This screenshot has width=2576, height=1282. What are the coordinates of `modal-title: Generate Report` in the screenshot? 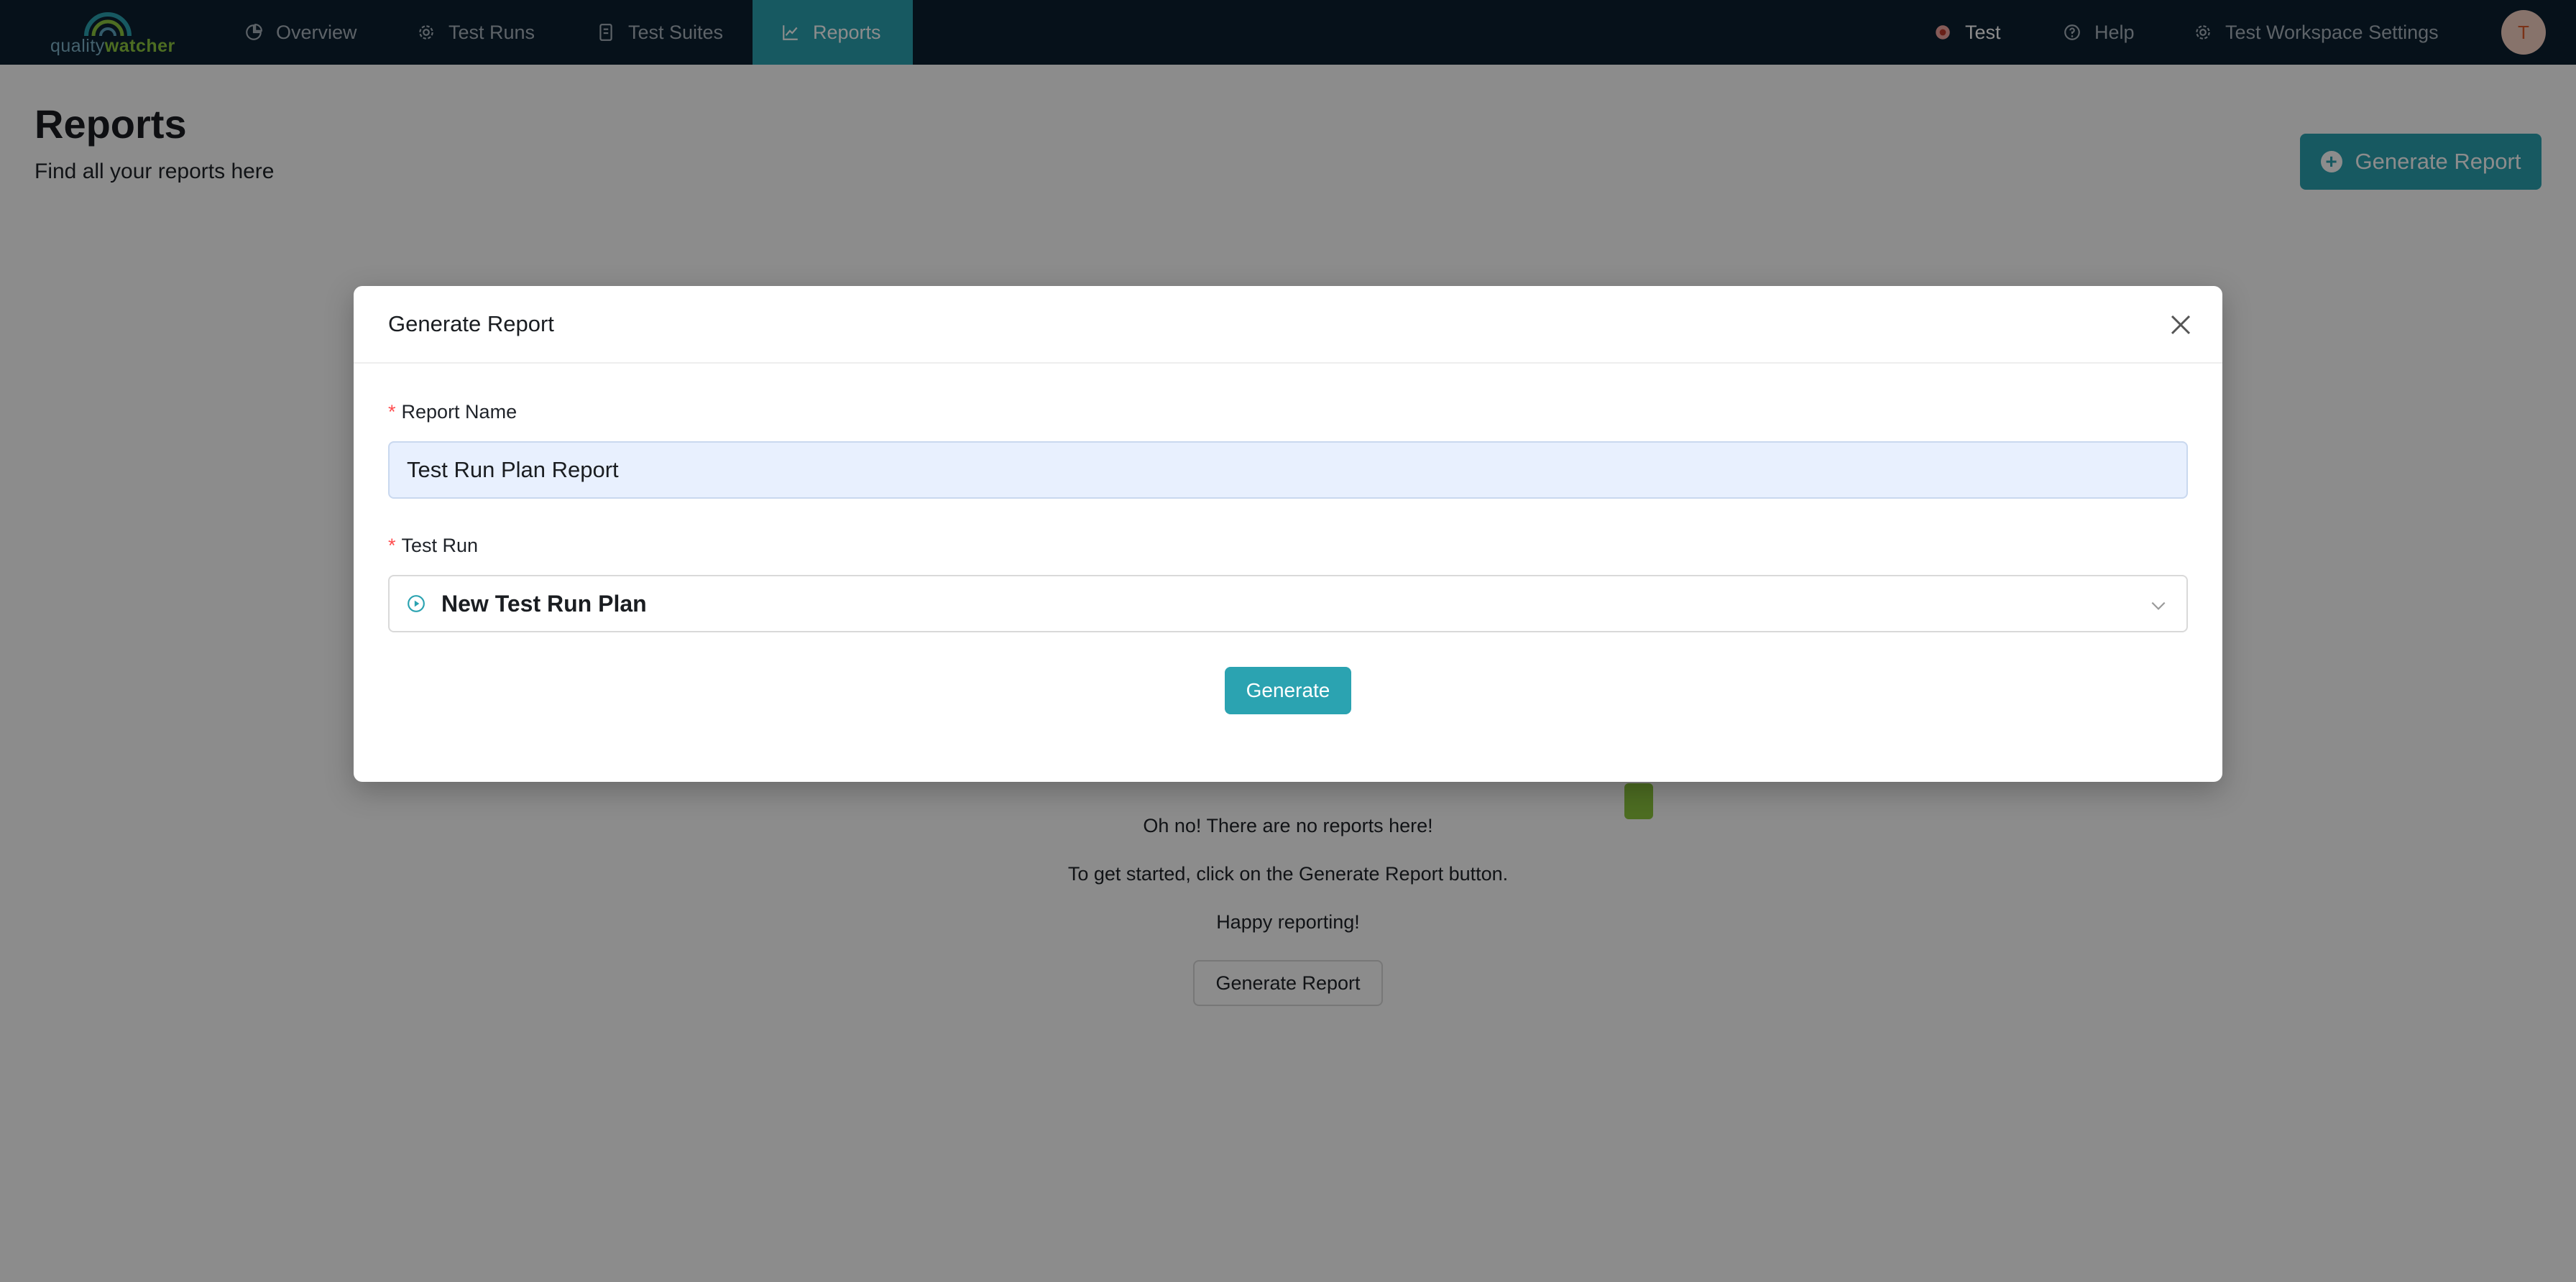 It's located at (471, 323).